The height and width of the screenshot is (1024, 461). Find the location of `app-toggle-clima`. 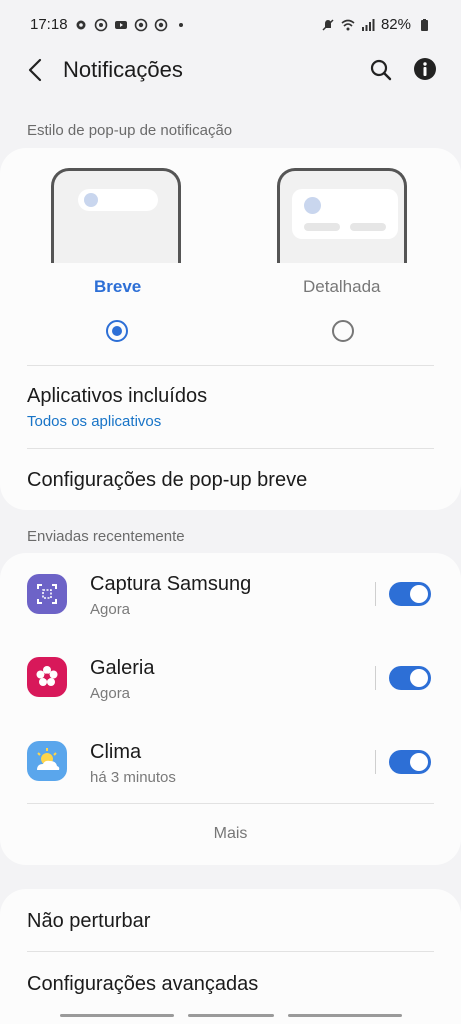

app-toggle-clima is located at coordinates (410, 762).